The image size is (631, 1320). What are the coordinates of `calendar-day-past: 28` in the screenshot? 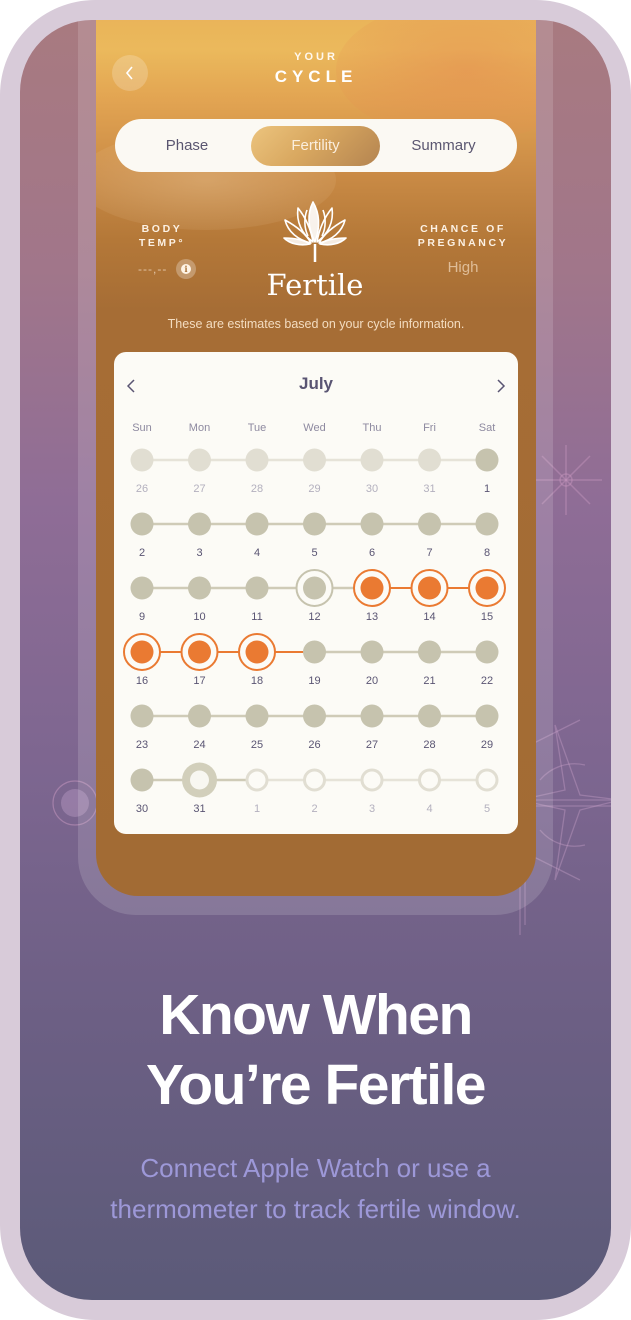 It's located at (429, 728).